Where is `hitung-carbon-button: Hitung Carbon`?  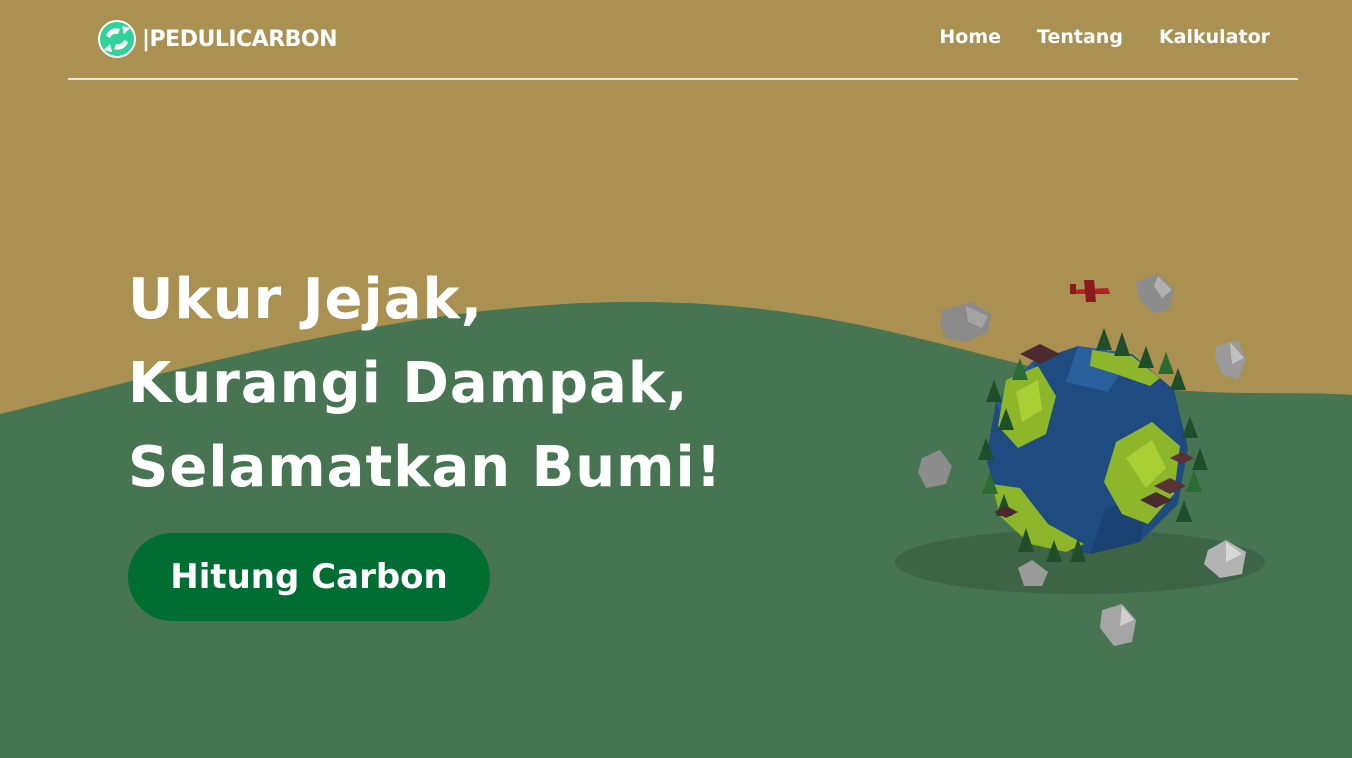 hitung-carbon-button: Hitung Carbon is located at coordinates (309, 577).